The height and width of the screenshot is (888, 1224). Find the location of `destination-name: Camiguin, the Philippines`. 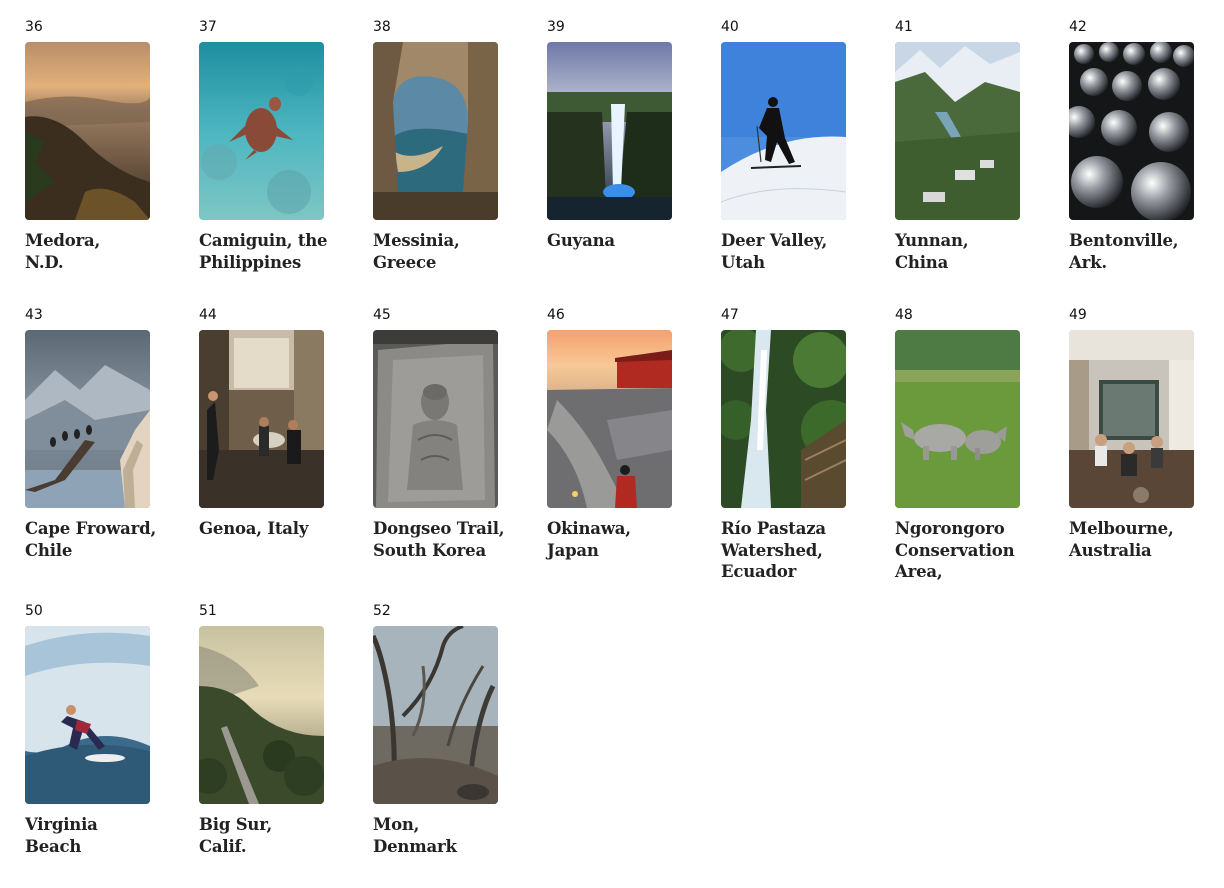

destination-name: Camiguin, the Philippines is located at coordinates (263, 251).